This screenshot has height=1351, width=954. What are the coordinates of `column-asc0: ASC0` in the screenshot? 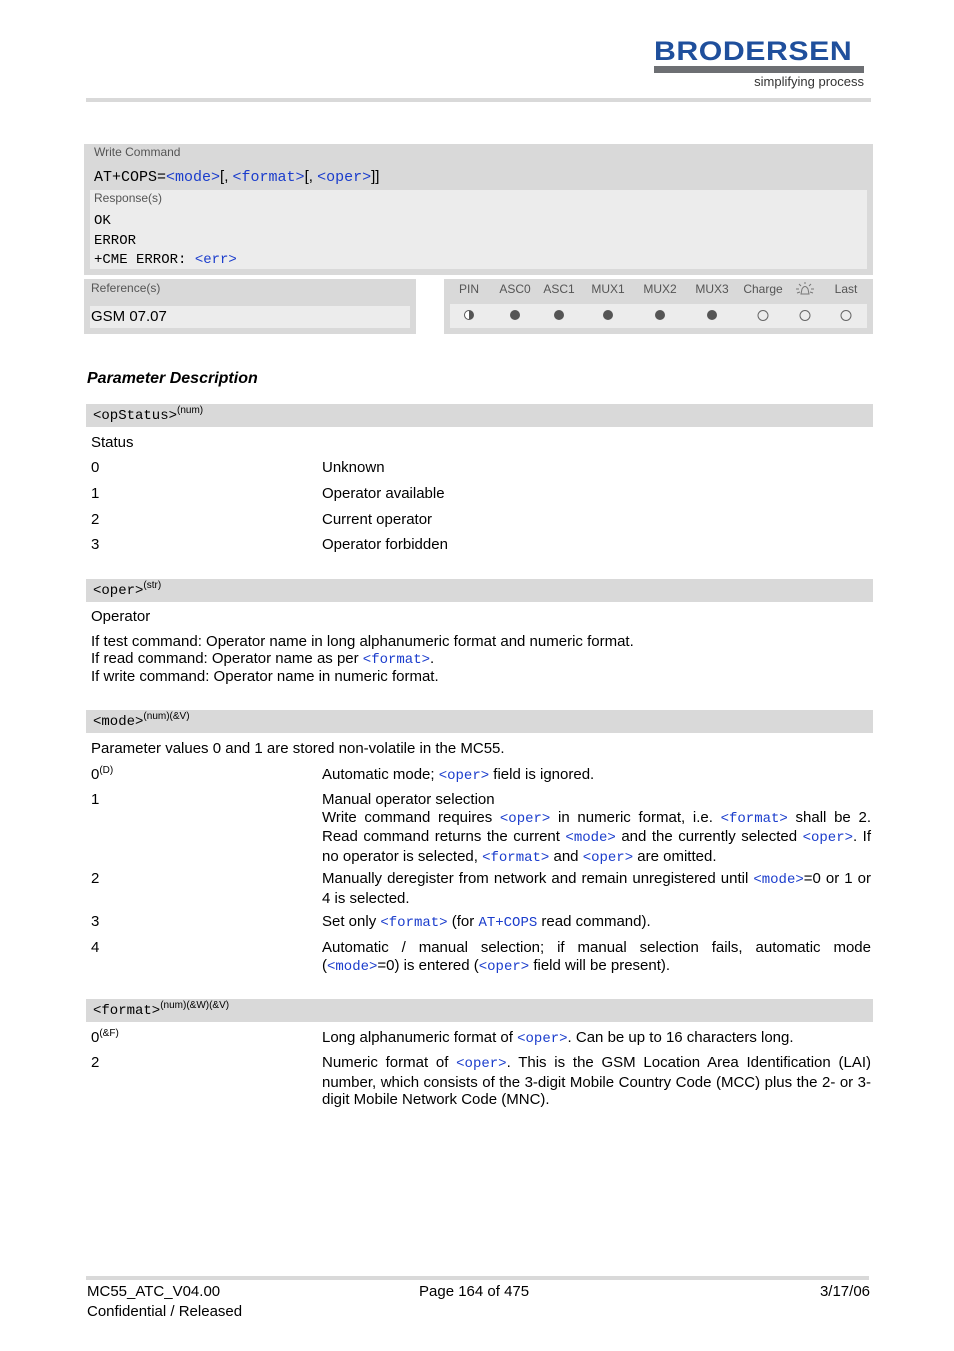 It's located at (515, 289).